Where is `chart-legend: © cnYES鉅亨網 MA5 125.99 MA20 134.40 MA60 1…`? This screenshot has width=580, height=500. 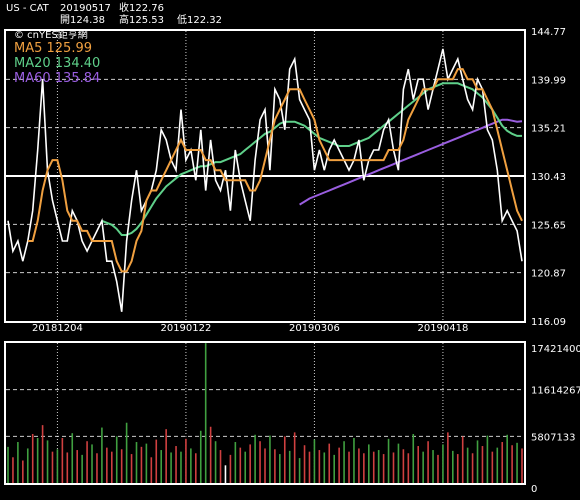 chart-legend: © cnYES鉅亨網 MA5 125.99 MA20 134.40 MA60 1… is located at coordinates (57, 58).